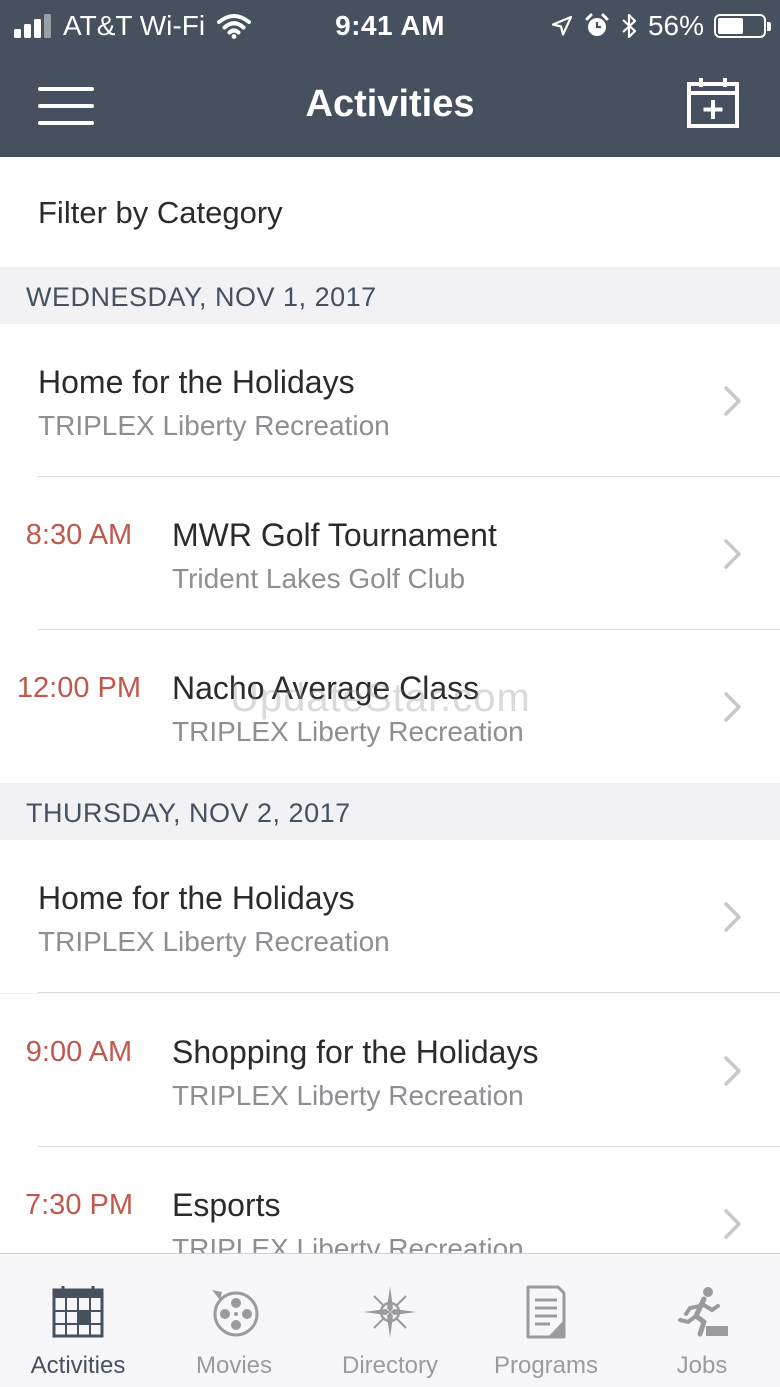 The height and width of the screenshot is (1387, 780). I want to click on tab-label: Directory, so click(389, 1365).